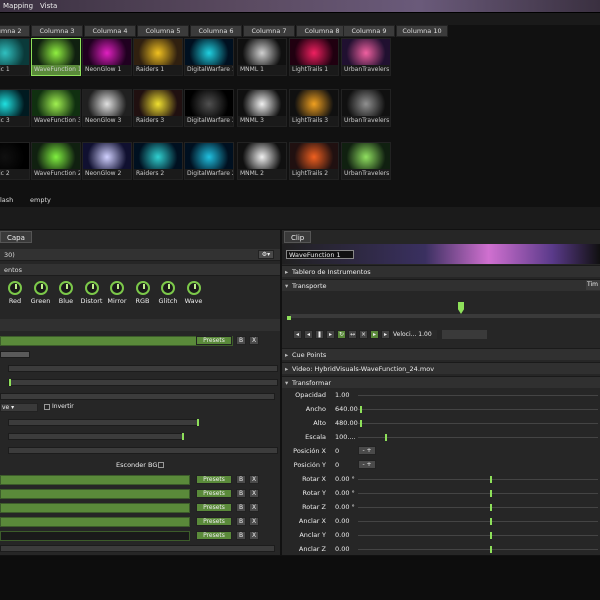  Describe the element at coordinates (464, 334) in the screenshot. I see `speed-slider` at that location.